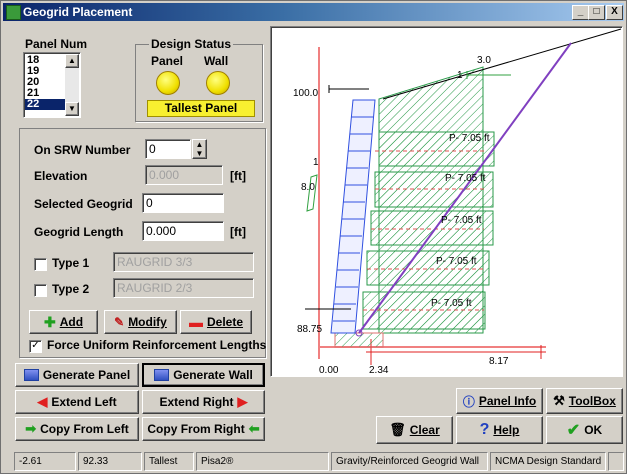  I want to click on batter-indicator, so click(312, 193).